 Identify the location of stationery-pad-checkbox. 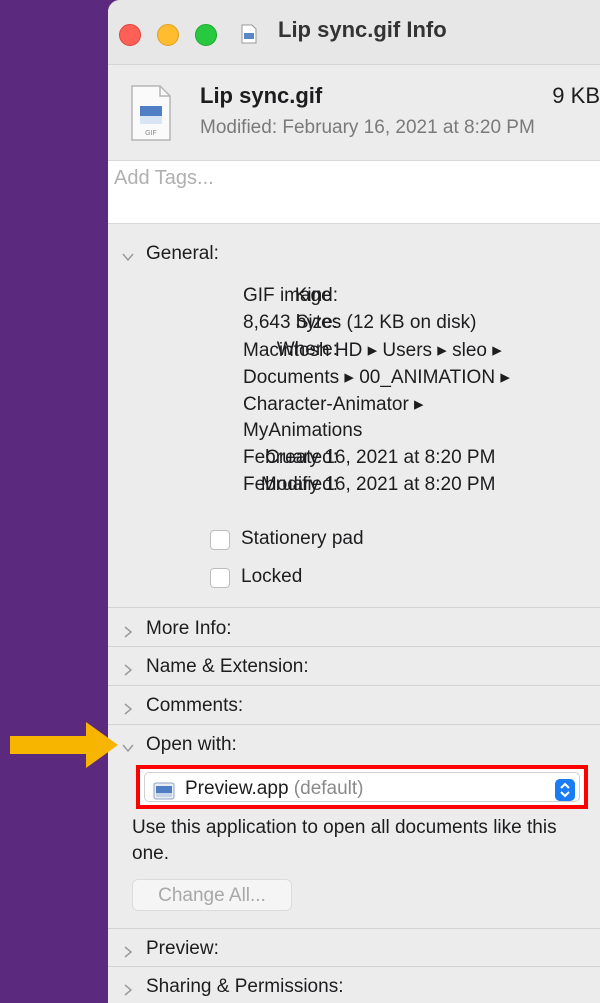
(220, 540).